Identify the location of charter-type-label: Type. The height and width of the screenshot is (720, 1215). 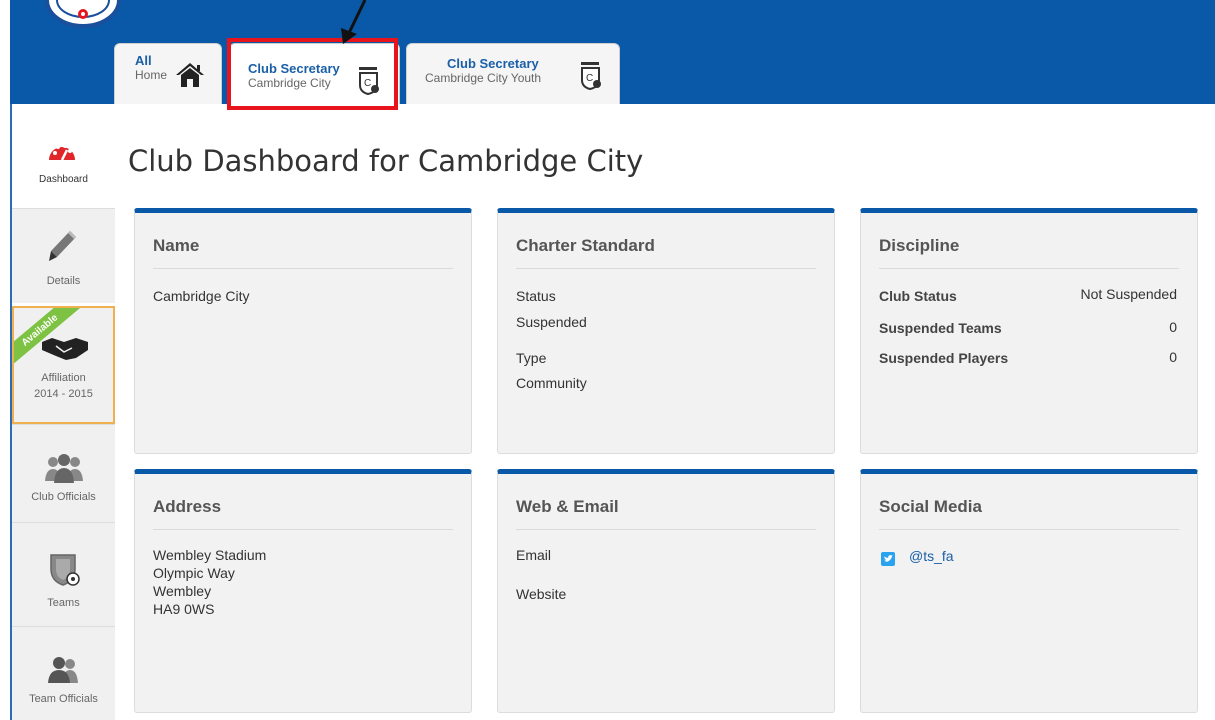
(531, 358).